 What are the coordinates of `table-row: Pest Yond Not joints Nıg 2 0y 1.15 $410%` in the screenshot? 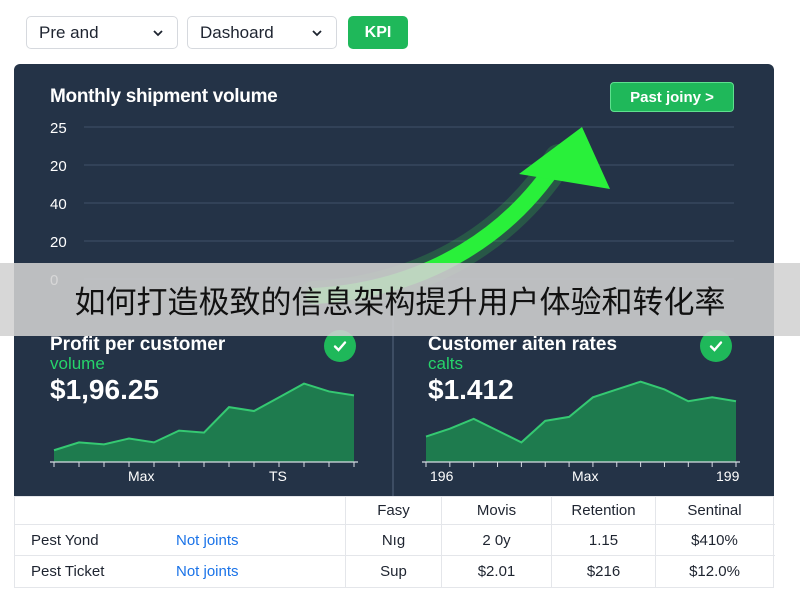 It's located at (395, 540).